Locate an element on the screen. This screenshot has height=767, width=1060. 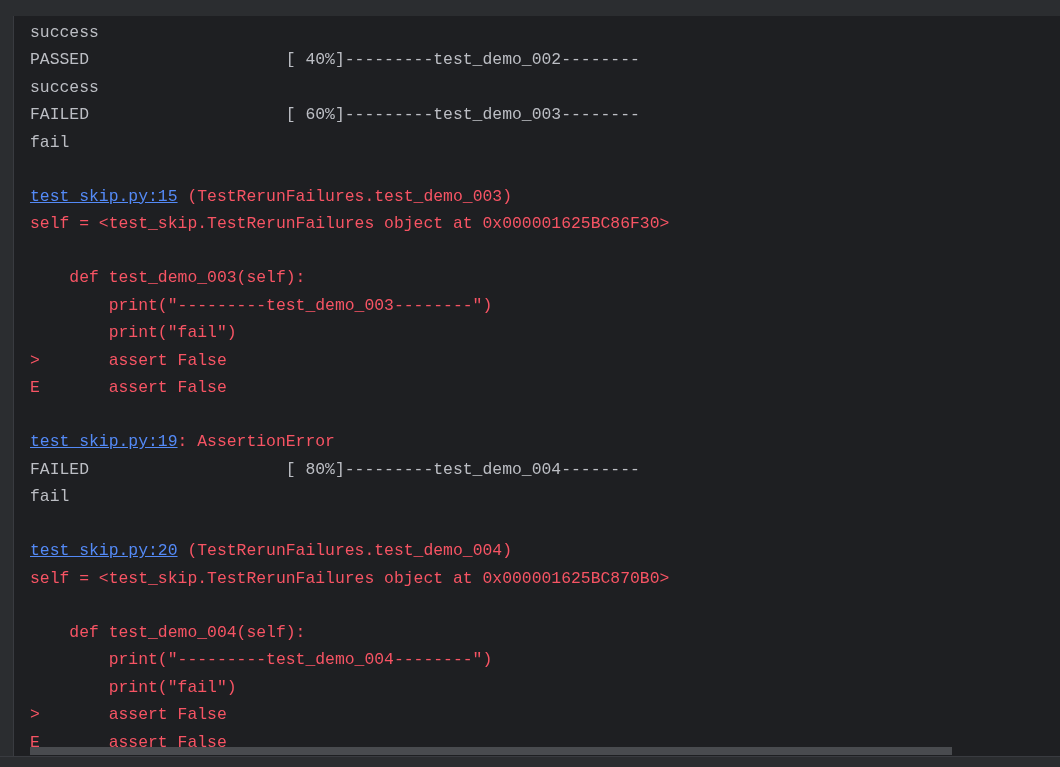
source-link: test_skip.py:20 is located at coordinates (104, 551).